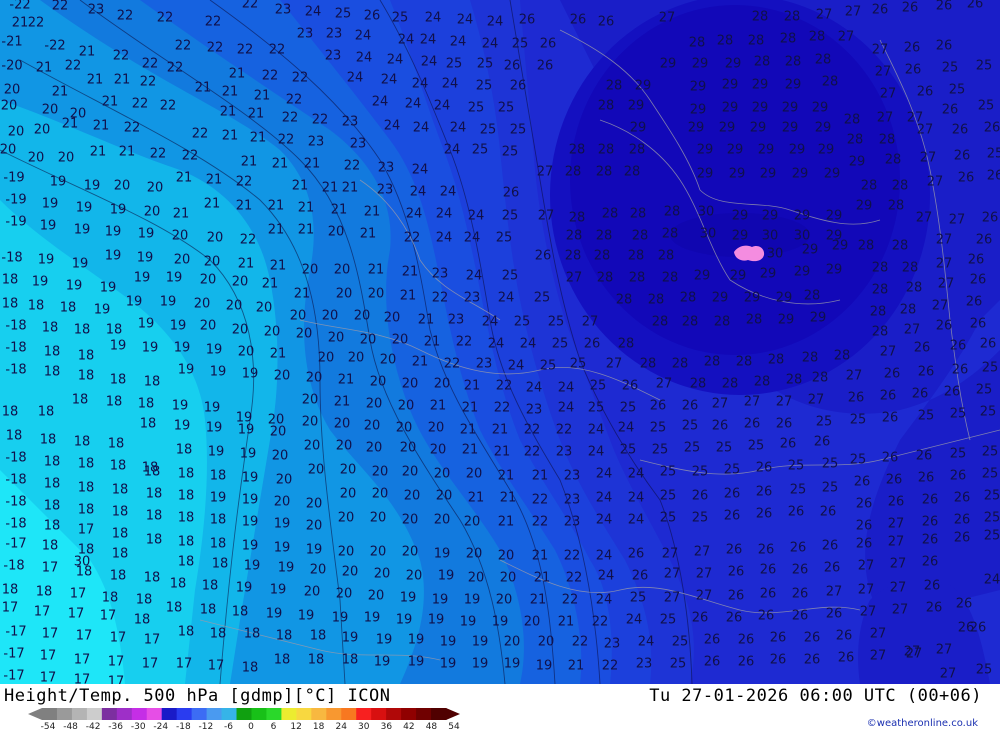  Describe the element at coordinates (273, 727) in the screenshot. I see `legend-tick-label: 6` at that location.